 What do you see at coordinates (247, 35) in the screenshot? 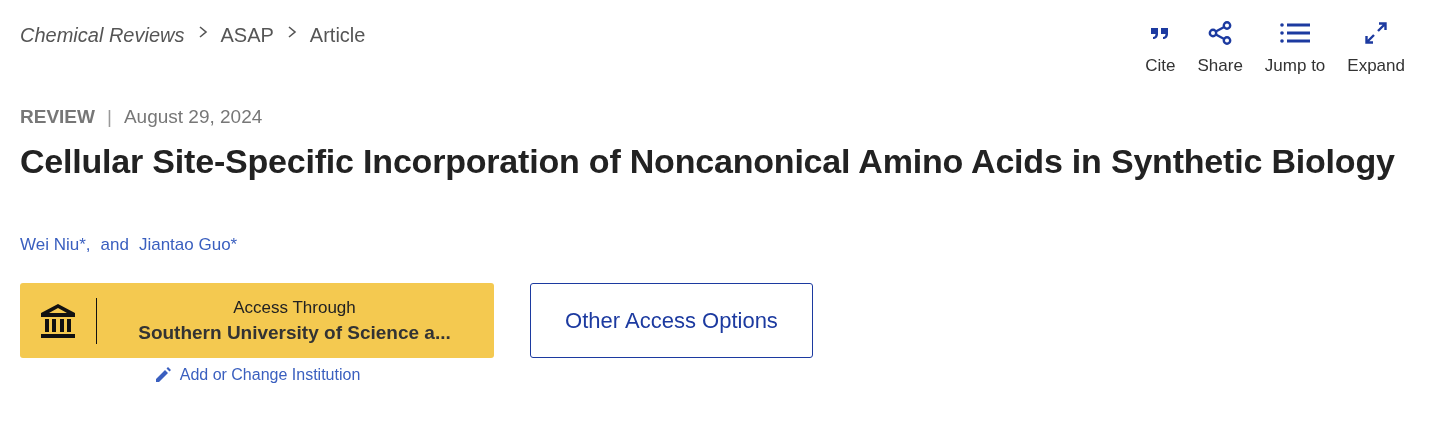
I see `breadcrumb-link: ASAP` at bounding box center [247, 35].